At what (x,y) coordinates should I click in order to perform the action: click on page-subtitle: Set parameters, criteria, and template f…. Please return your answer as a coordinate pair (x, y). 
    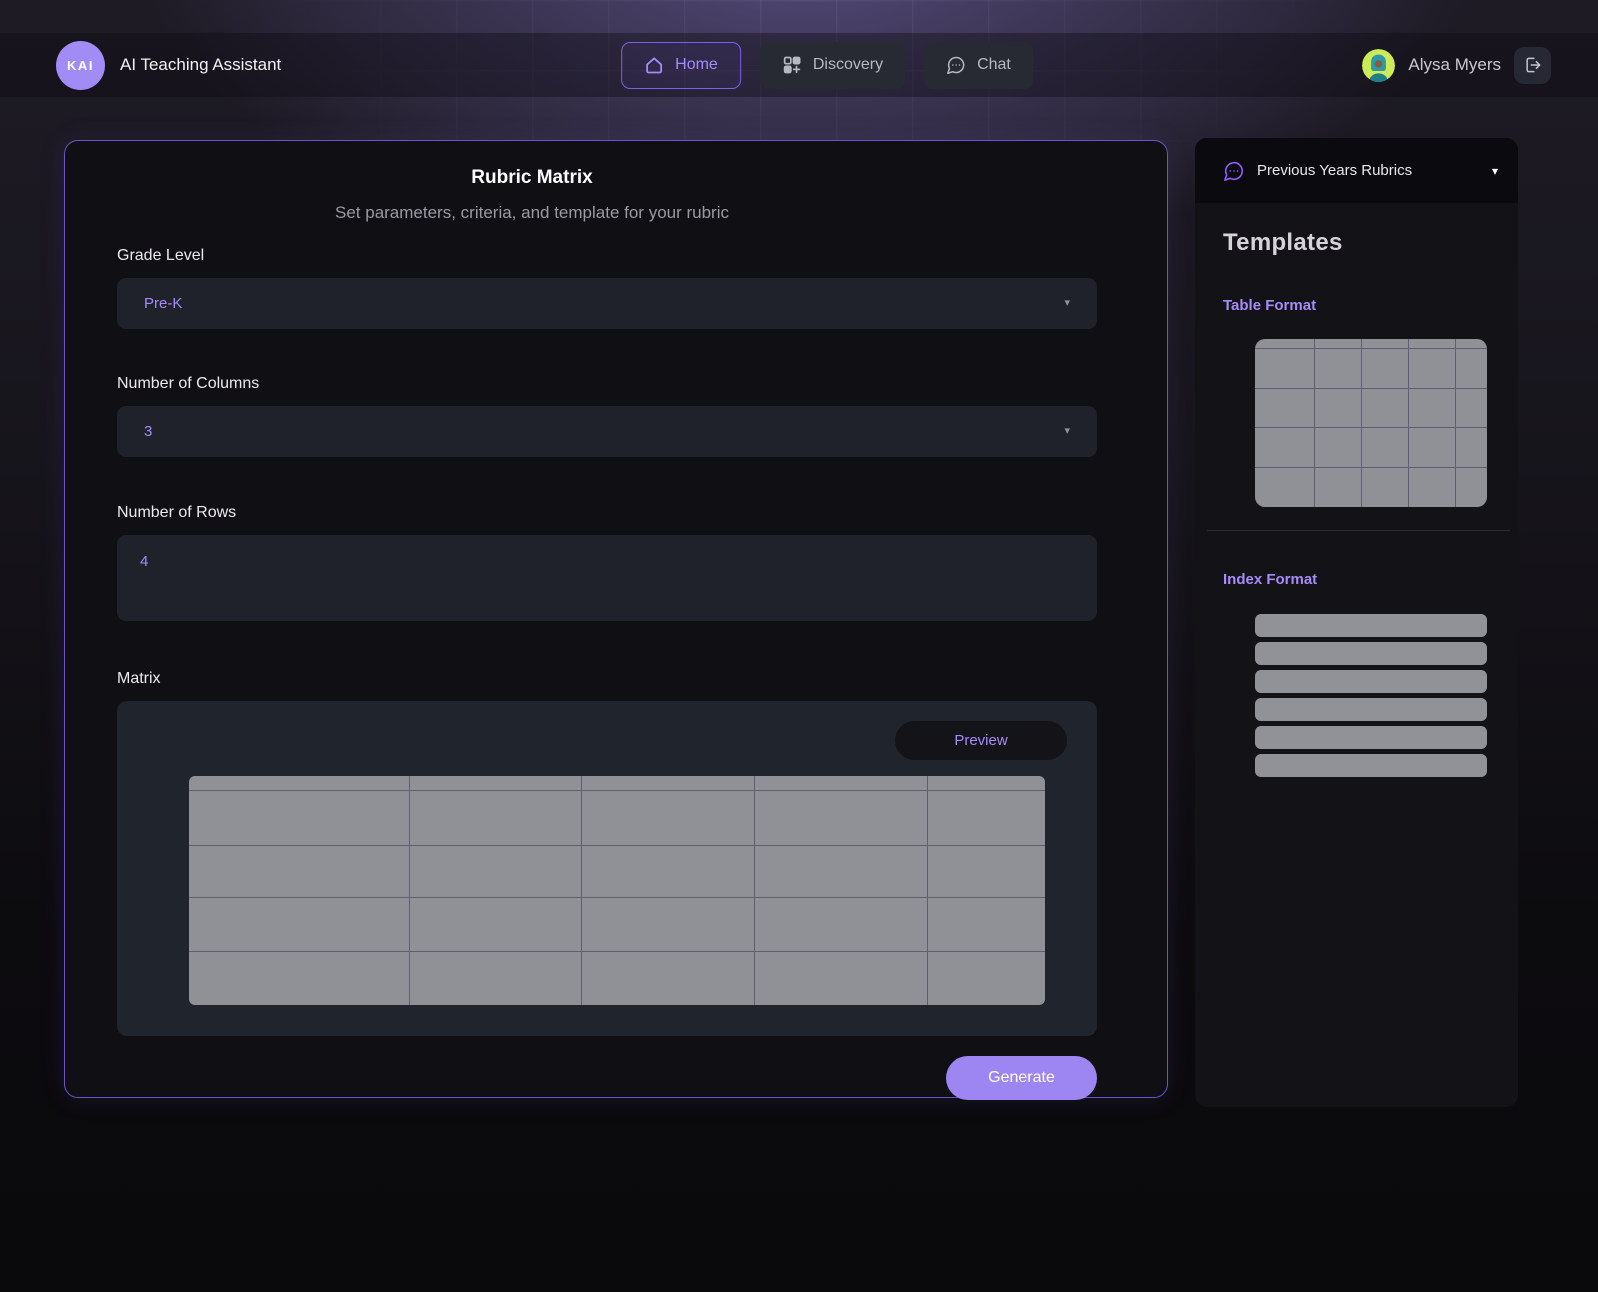
    Looking at the image, I should click on (532, 212).